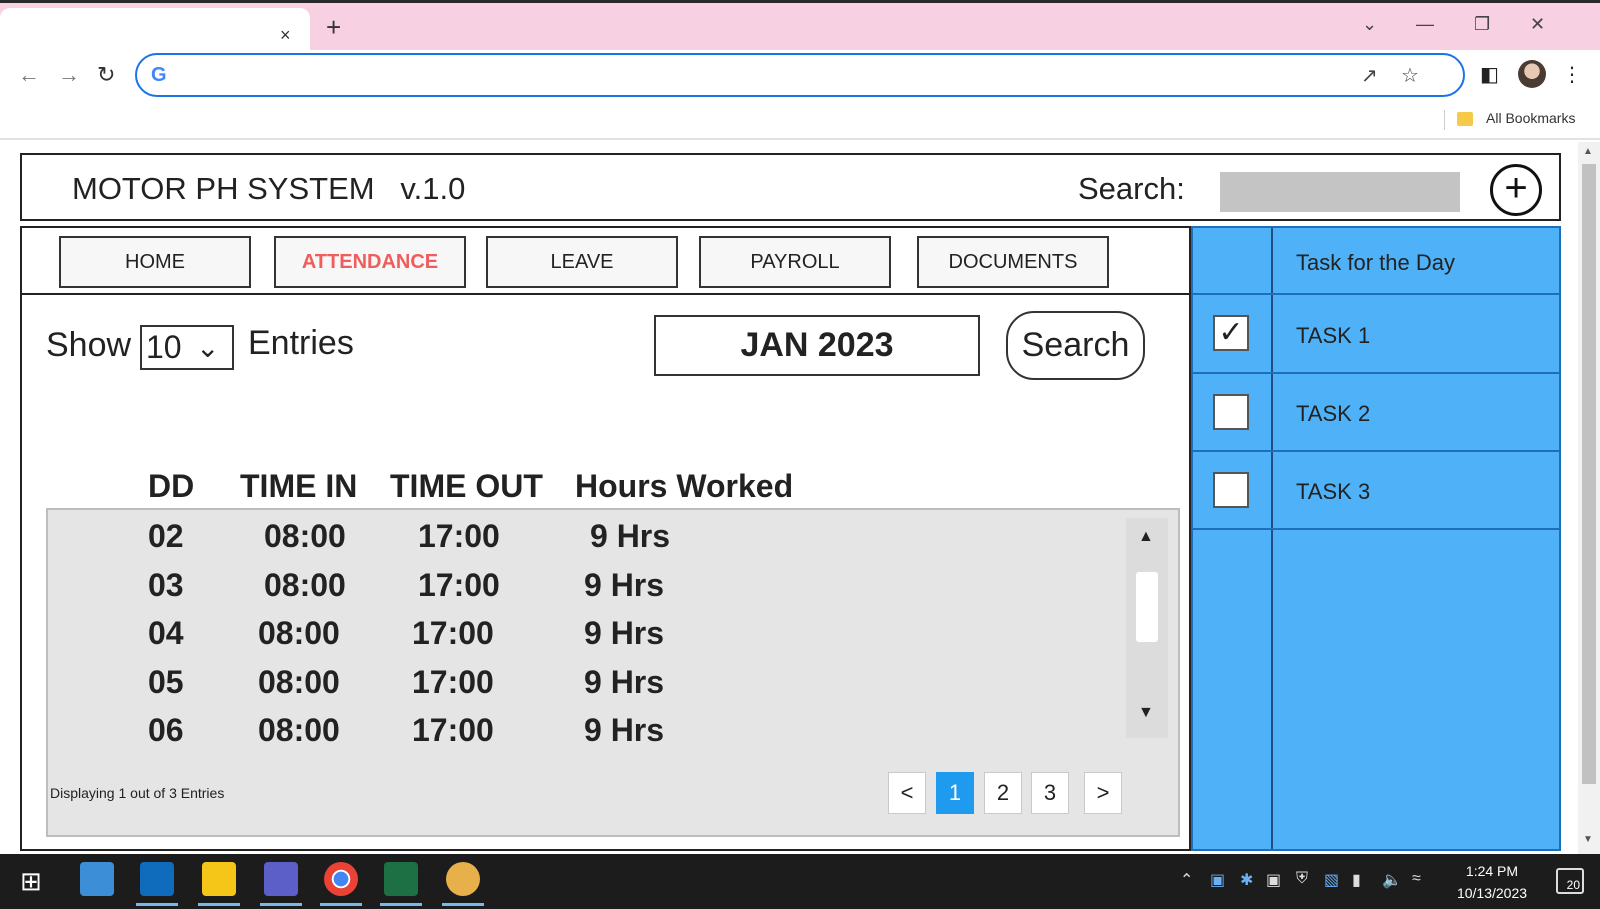  I want to click on bluetooth-icon: ✱, so click(1246, 880).